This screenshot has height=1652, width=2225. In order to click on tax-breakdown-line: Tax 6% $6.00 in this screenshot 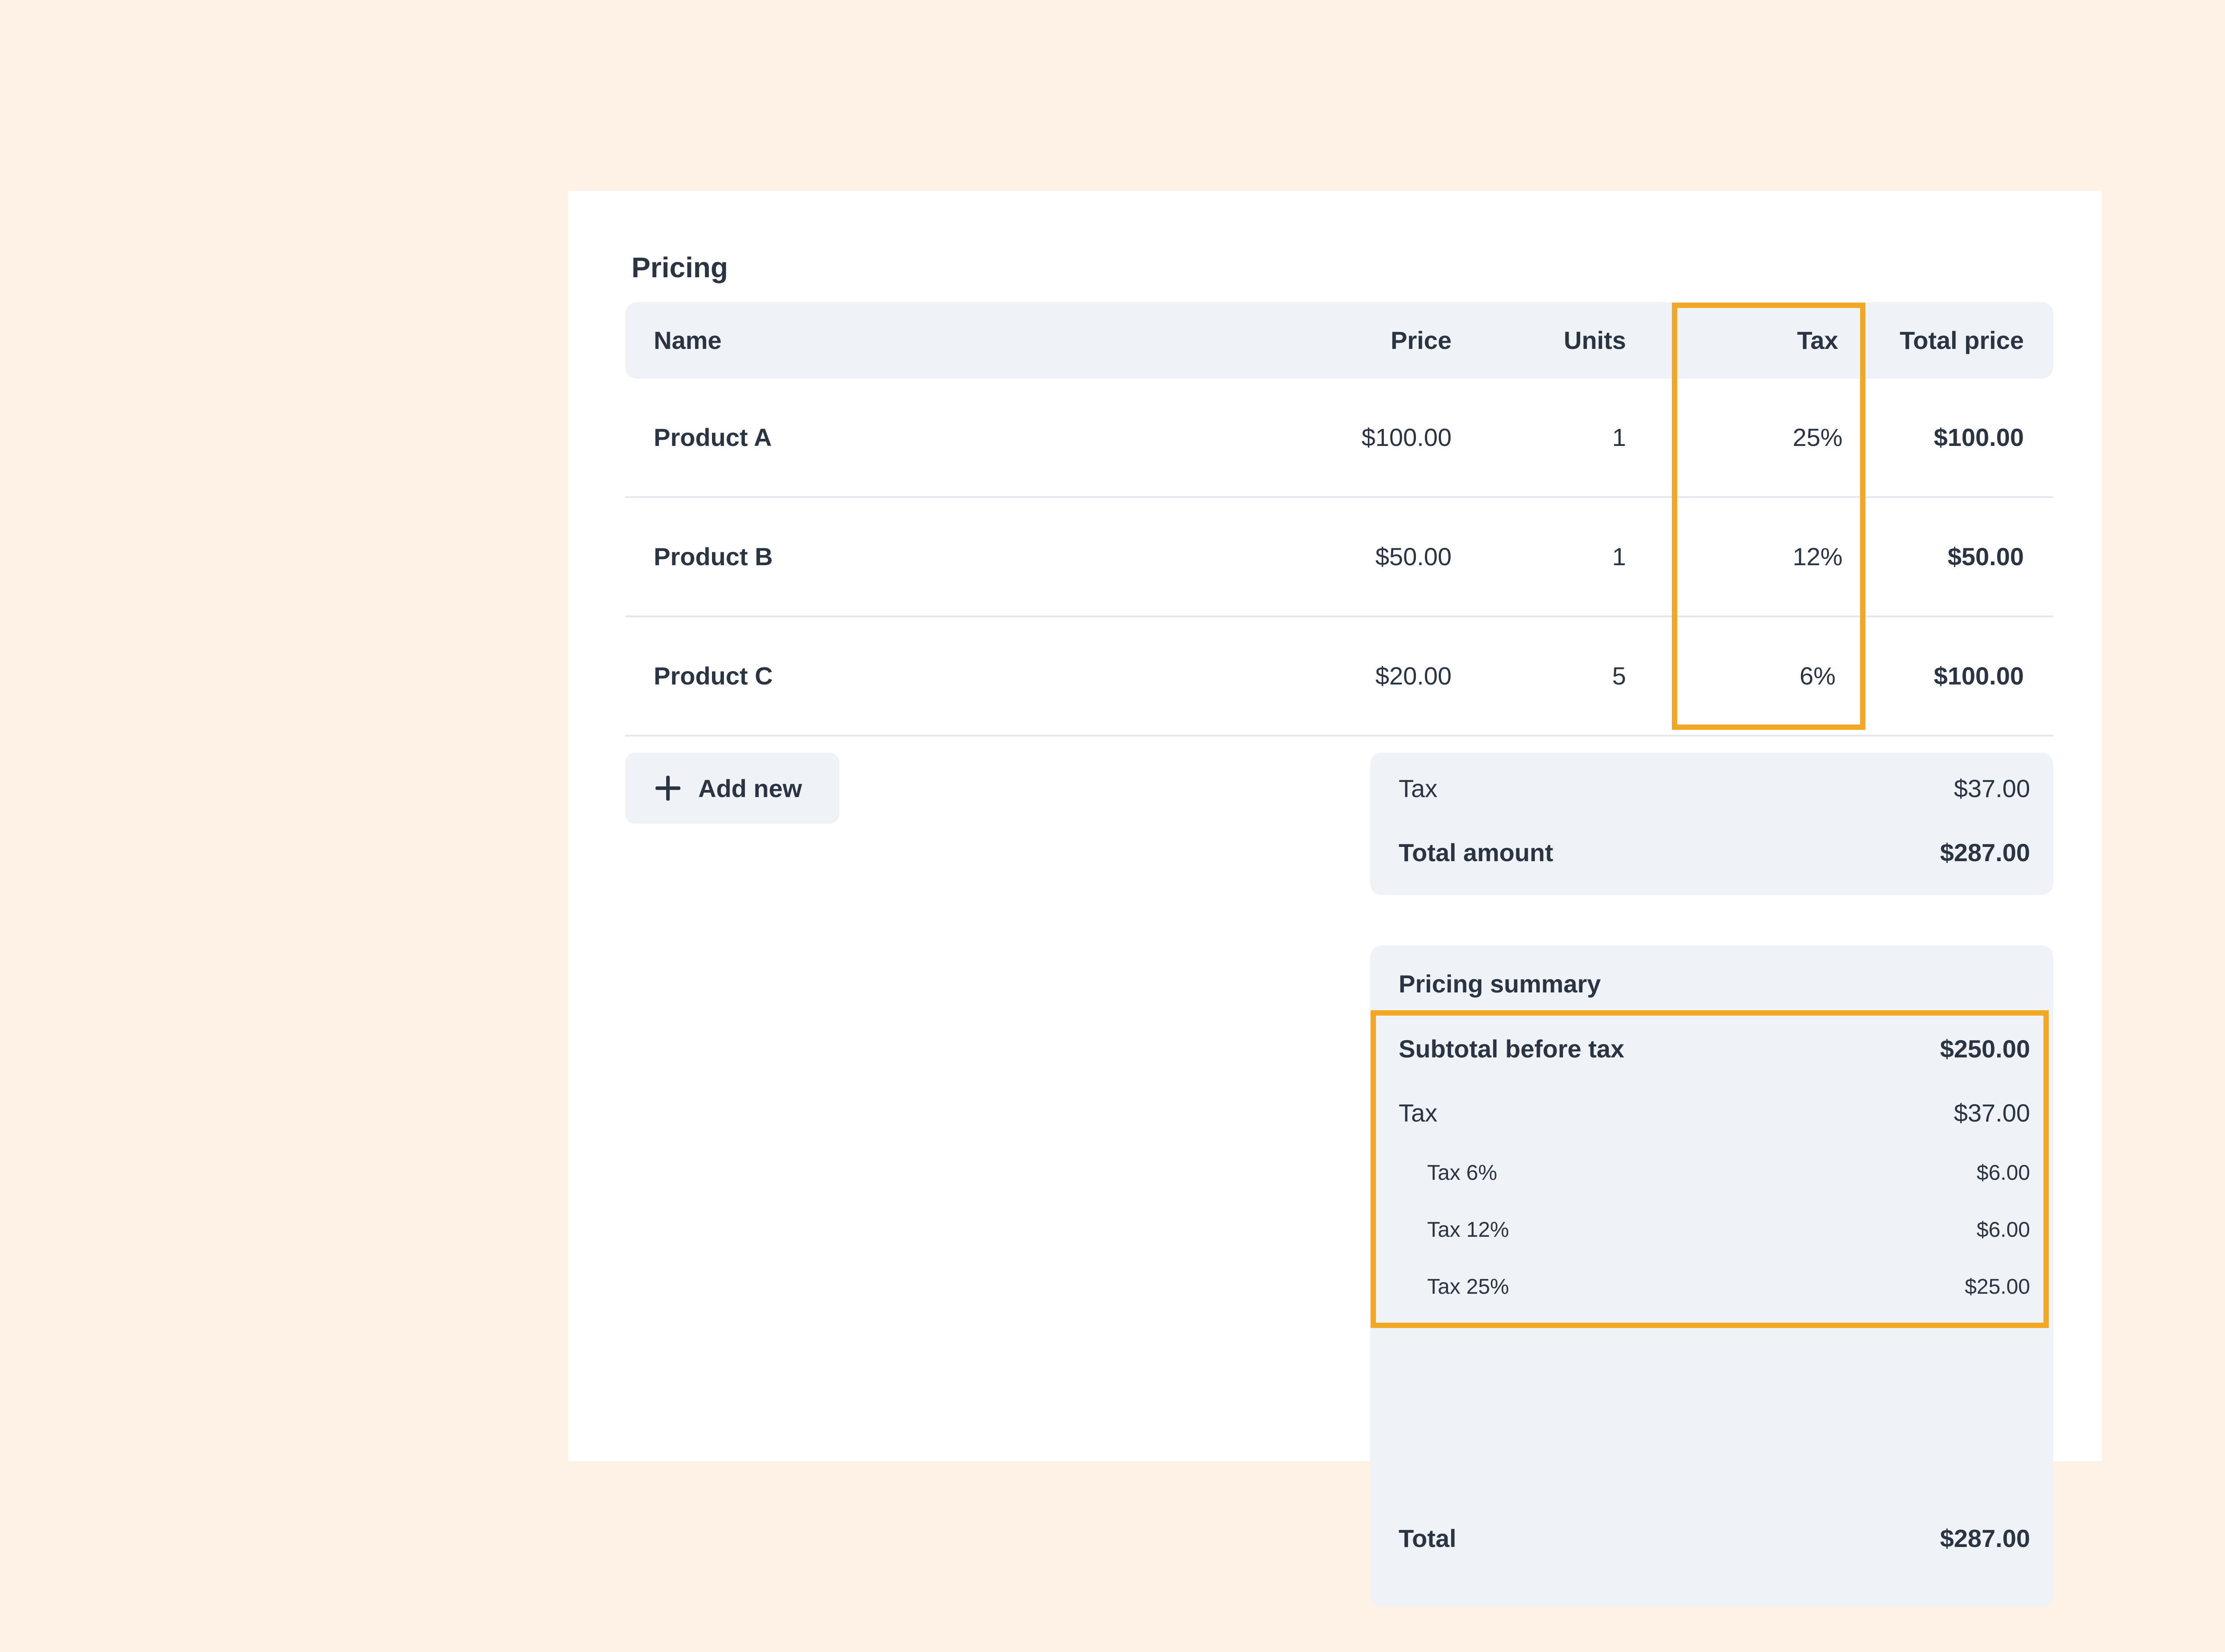, I will do `click(1729, 1173)`.